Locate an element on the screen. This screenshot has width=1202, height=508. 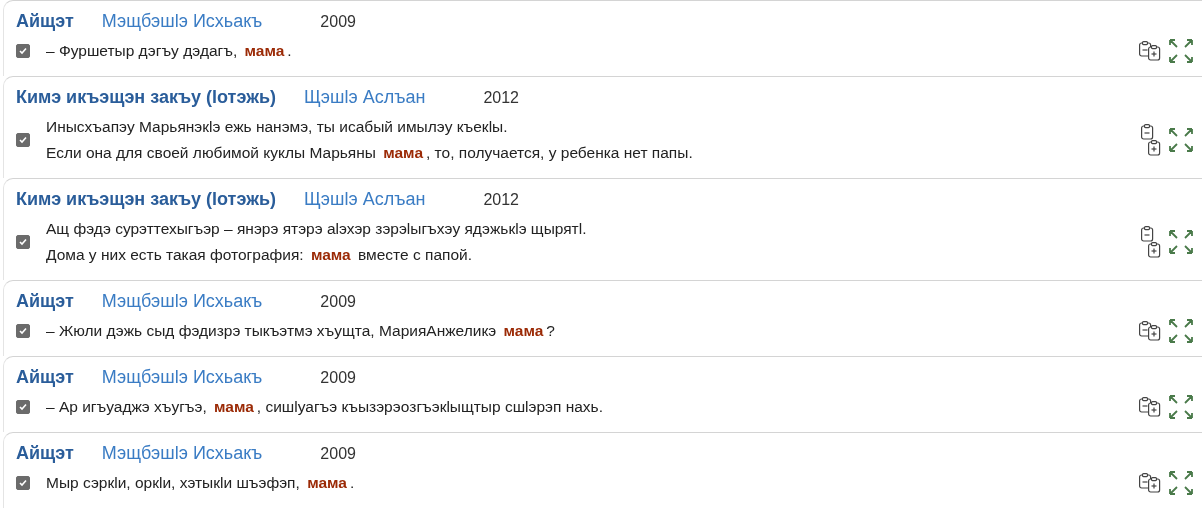
example-sentence: – Фуршетыр дэгъу дэдагъ, мама. is located at coordinates (169, 51).